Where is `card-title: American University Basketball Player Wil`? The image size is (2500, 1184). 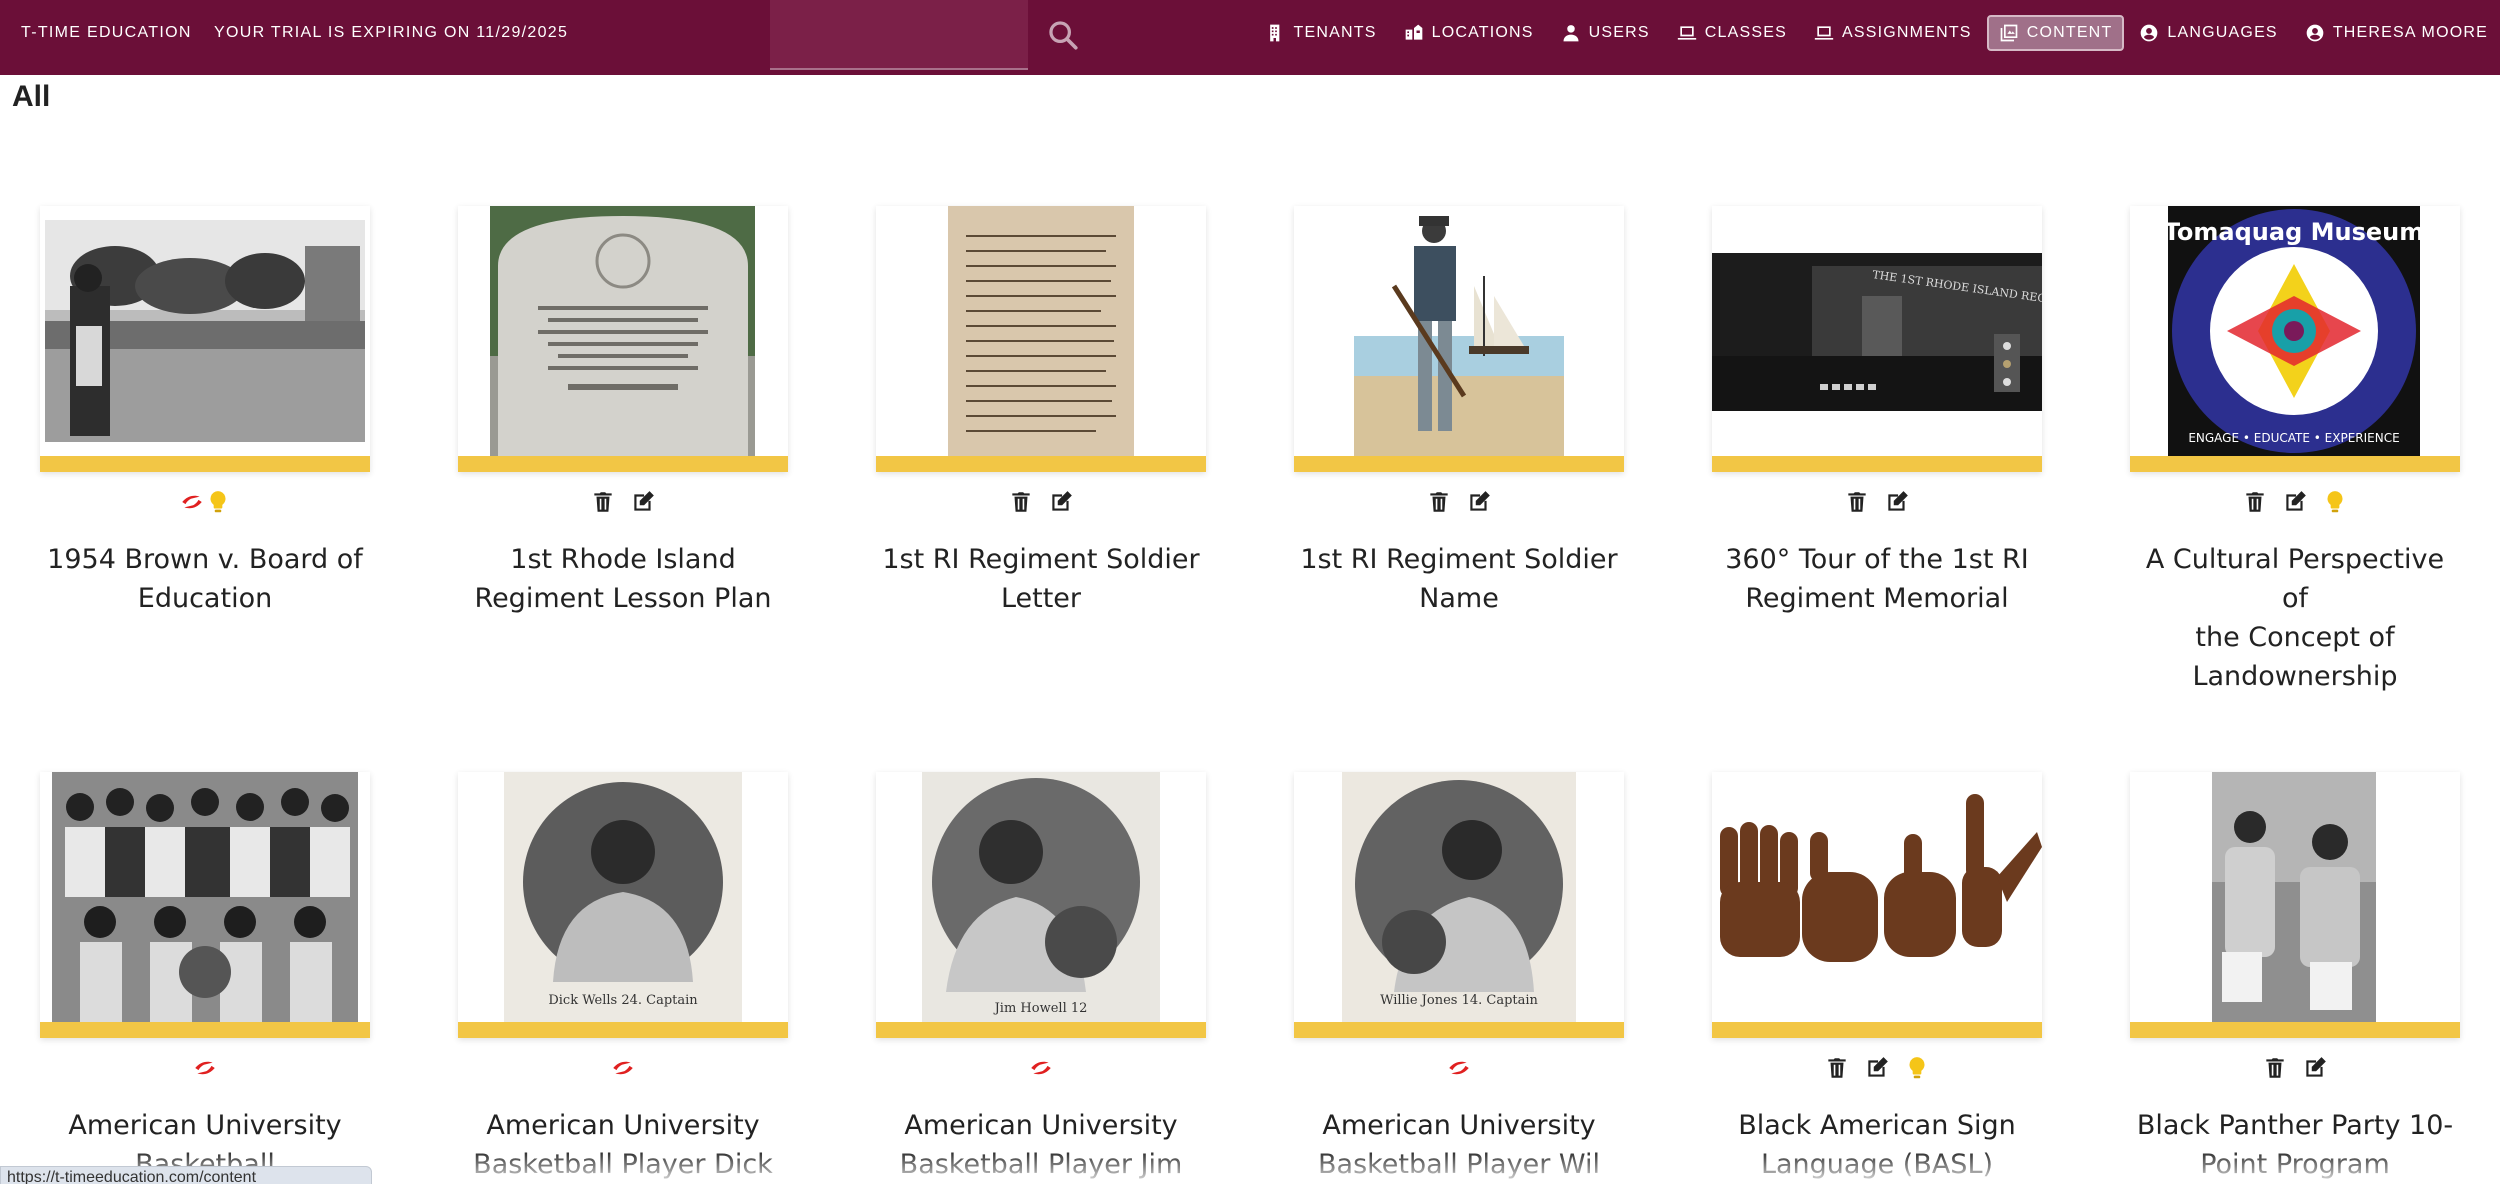
card-title: American University Basketball Player Wil is located at coordinates (1459, 1145).